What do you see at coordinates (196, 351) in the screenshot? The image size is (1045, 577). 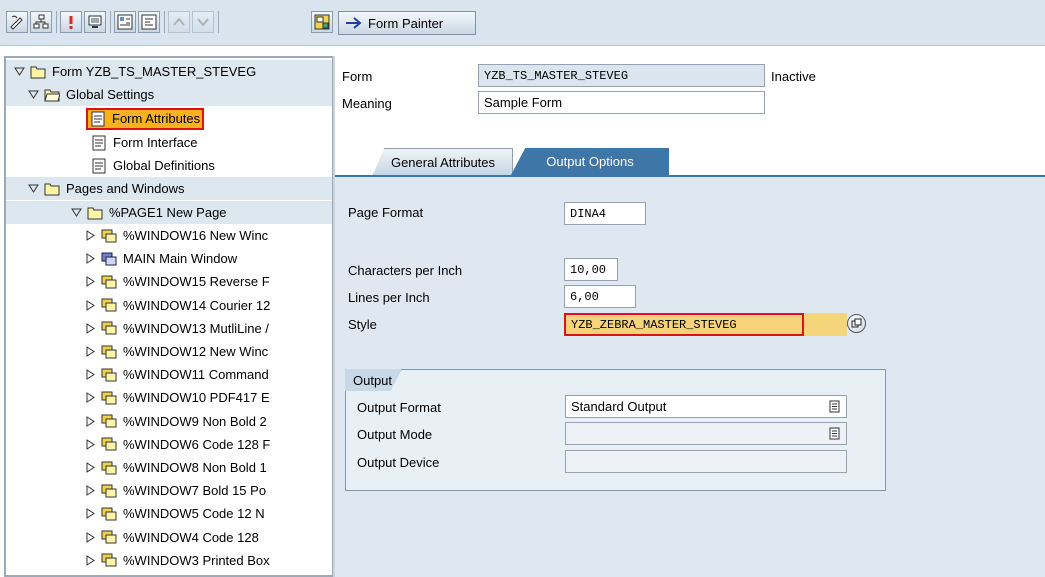 I see `tree-node-label: %WINDOW12 New Winc` at bounding box center [196, 351].